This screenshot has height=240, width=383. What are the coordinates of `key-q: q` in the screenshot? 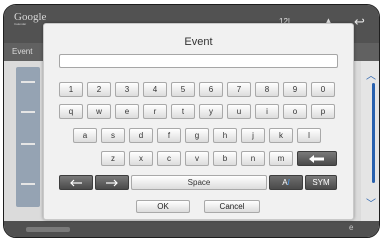 It's located at (71, 111).